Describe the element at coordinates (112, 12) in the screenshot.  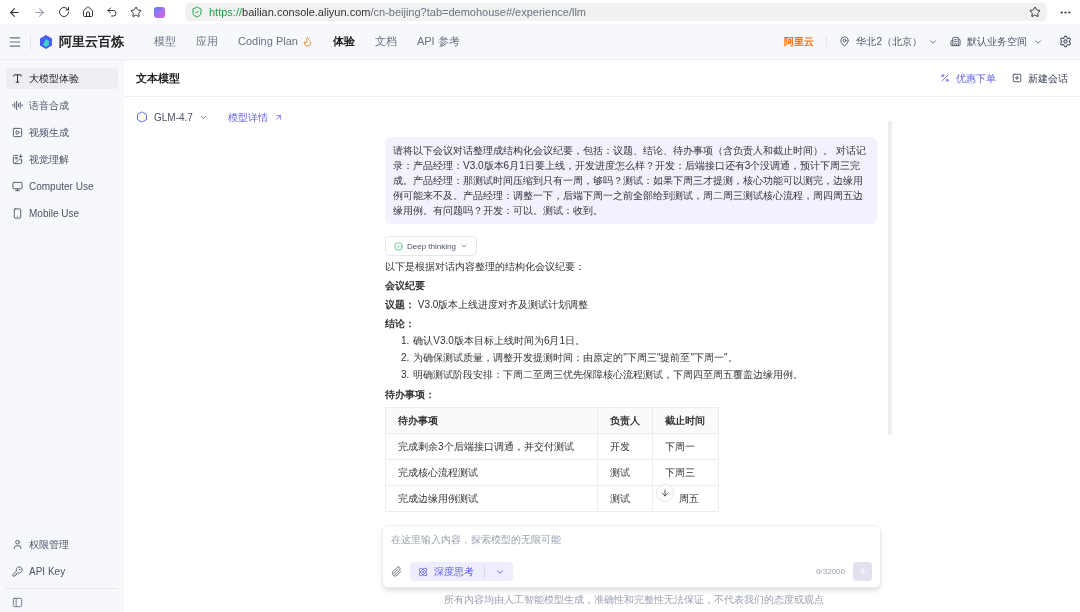
I see `undo-icon` at that location.